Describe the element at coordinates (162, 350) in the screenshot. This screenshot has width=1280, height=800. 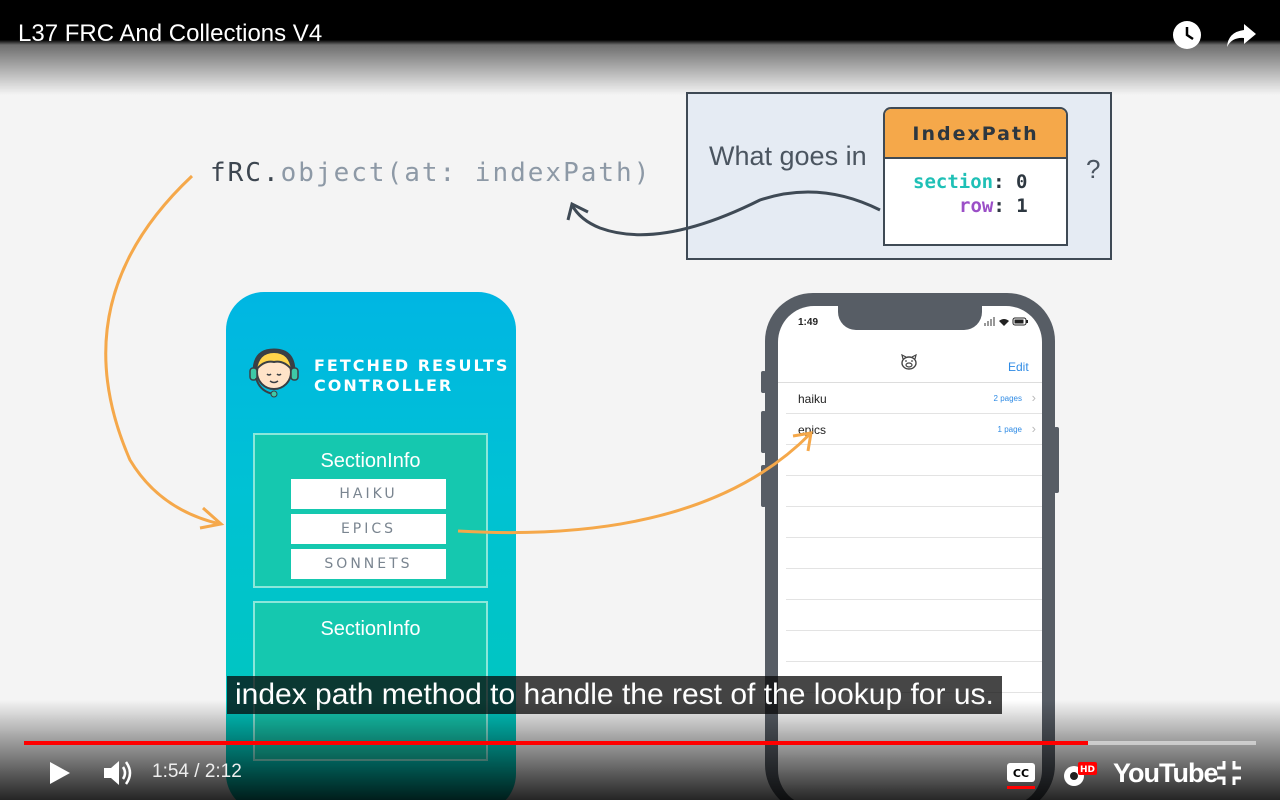
I see `curved-arrow-left` at that location.